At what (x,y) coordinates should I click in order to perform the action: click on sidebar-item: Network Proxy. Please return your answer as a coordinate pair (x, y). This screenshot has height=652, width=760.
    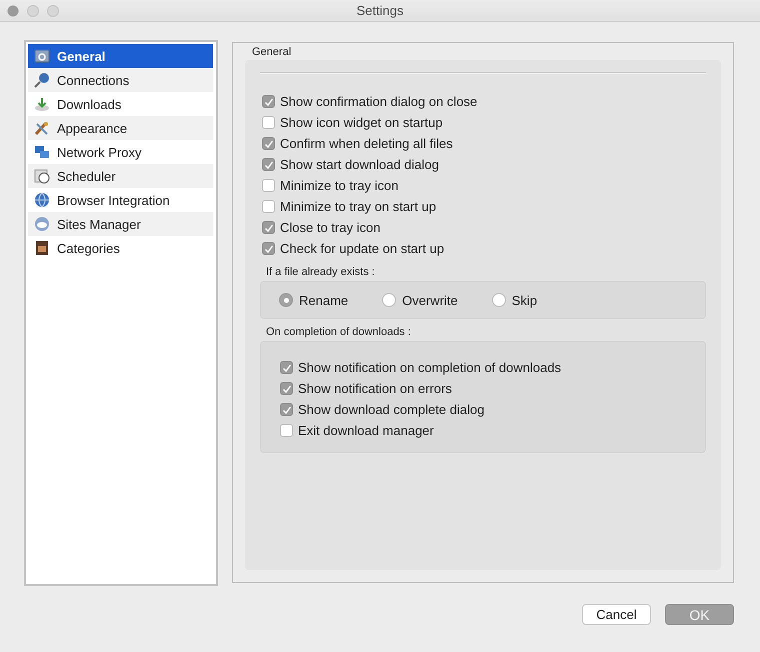
    Looking at the image, I should click on (120, 152).